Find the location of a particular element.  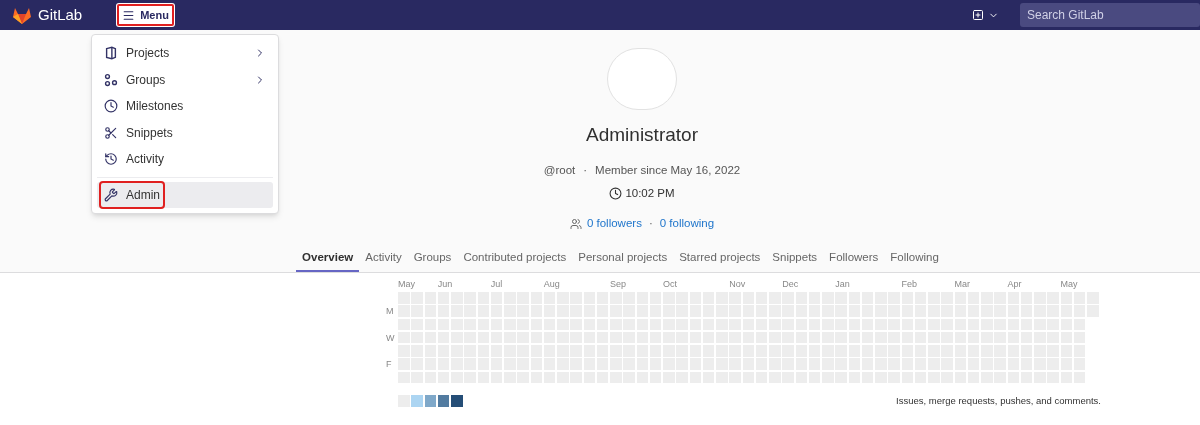

month-label: Sep is located at coordinates (618, 284).